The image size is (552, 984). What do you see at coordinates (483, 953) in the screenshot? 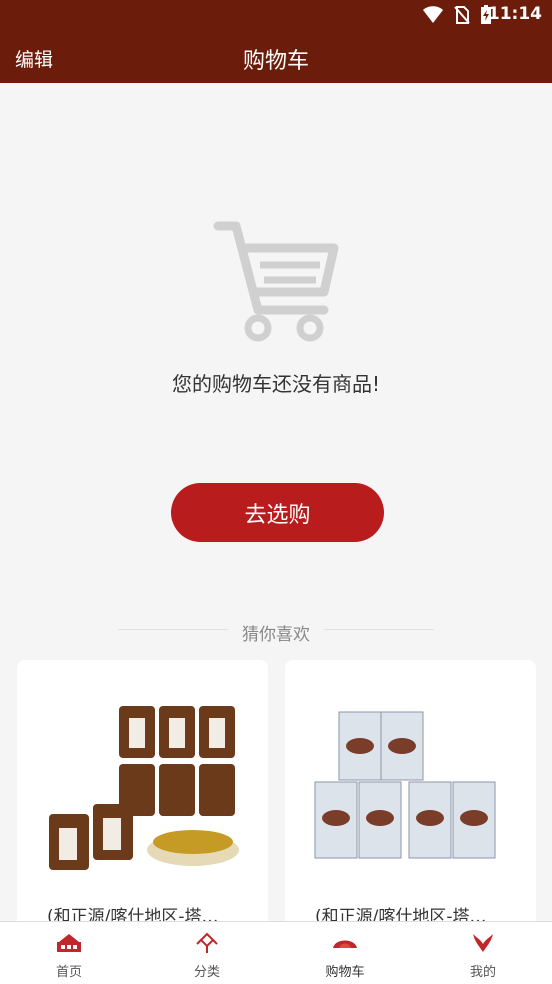
I see `tab-profile: 我的` at bounding box center [483, 953].